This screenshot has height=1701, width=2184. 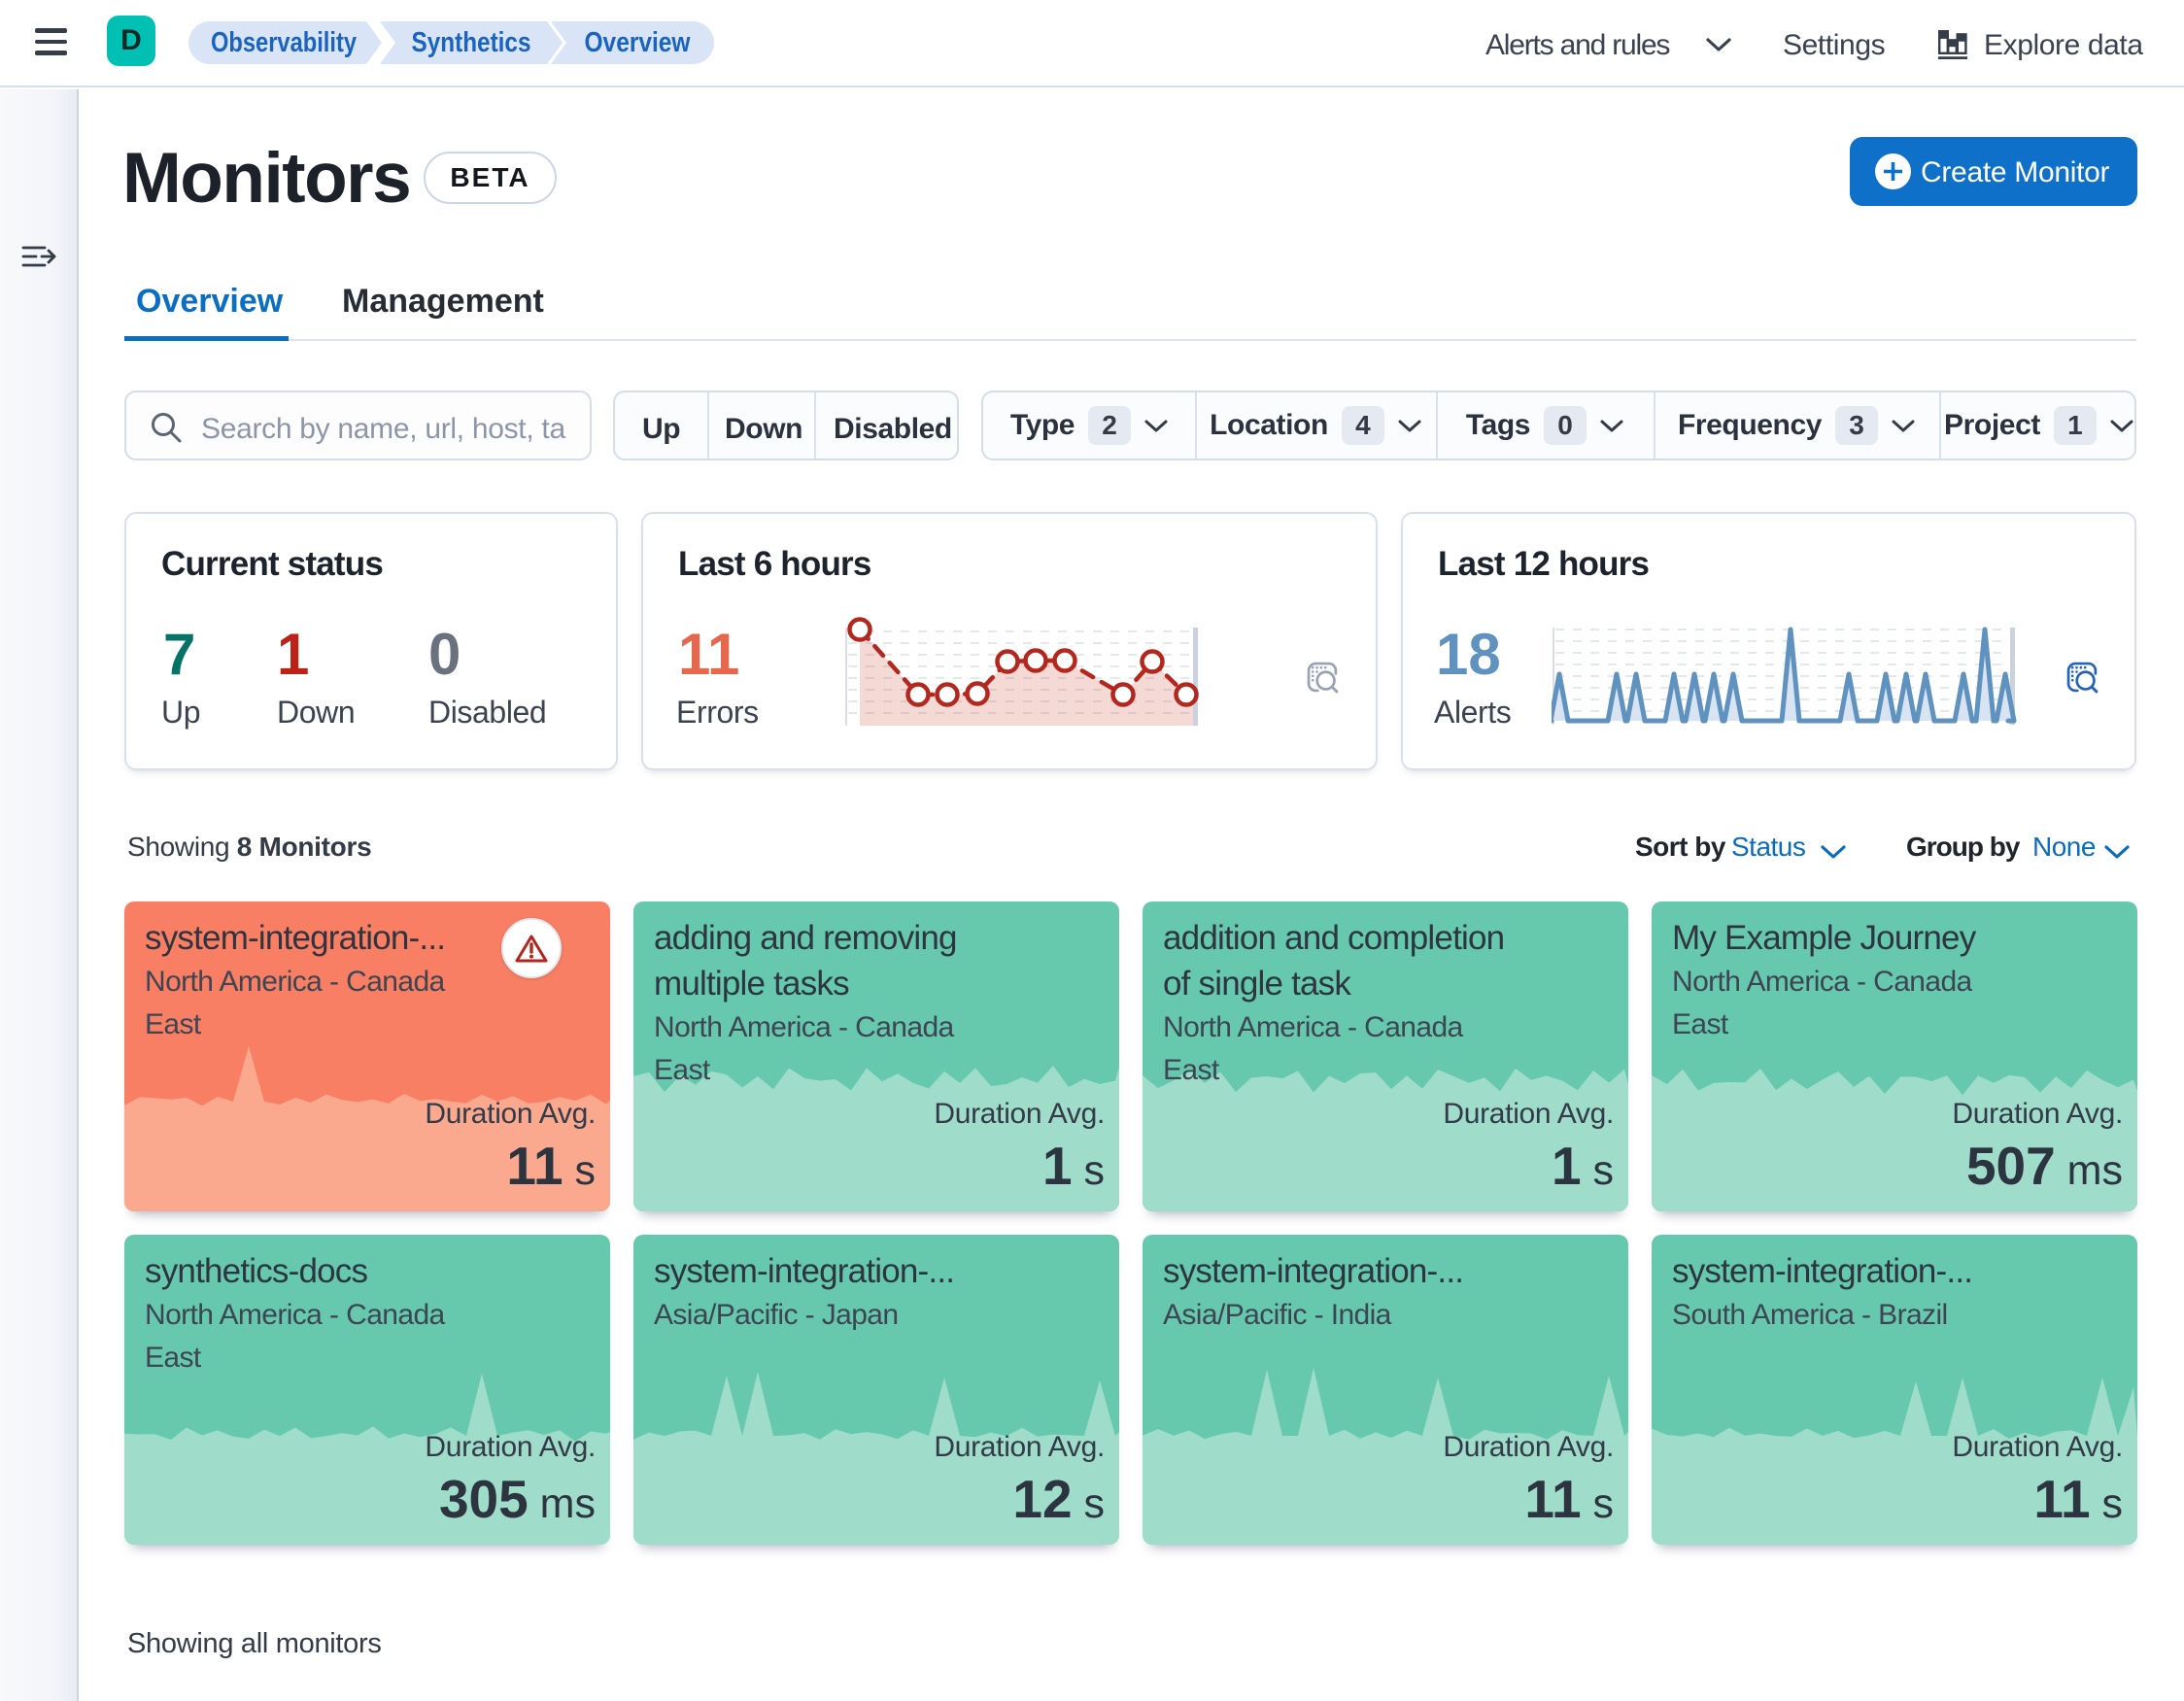 What do you see at coordinates (471, 42) in the screenshot?
I see `svg-text: Synthetics` at bounding box center [471, 42].